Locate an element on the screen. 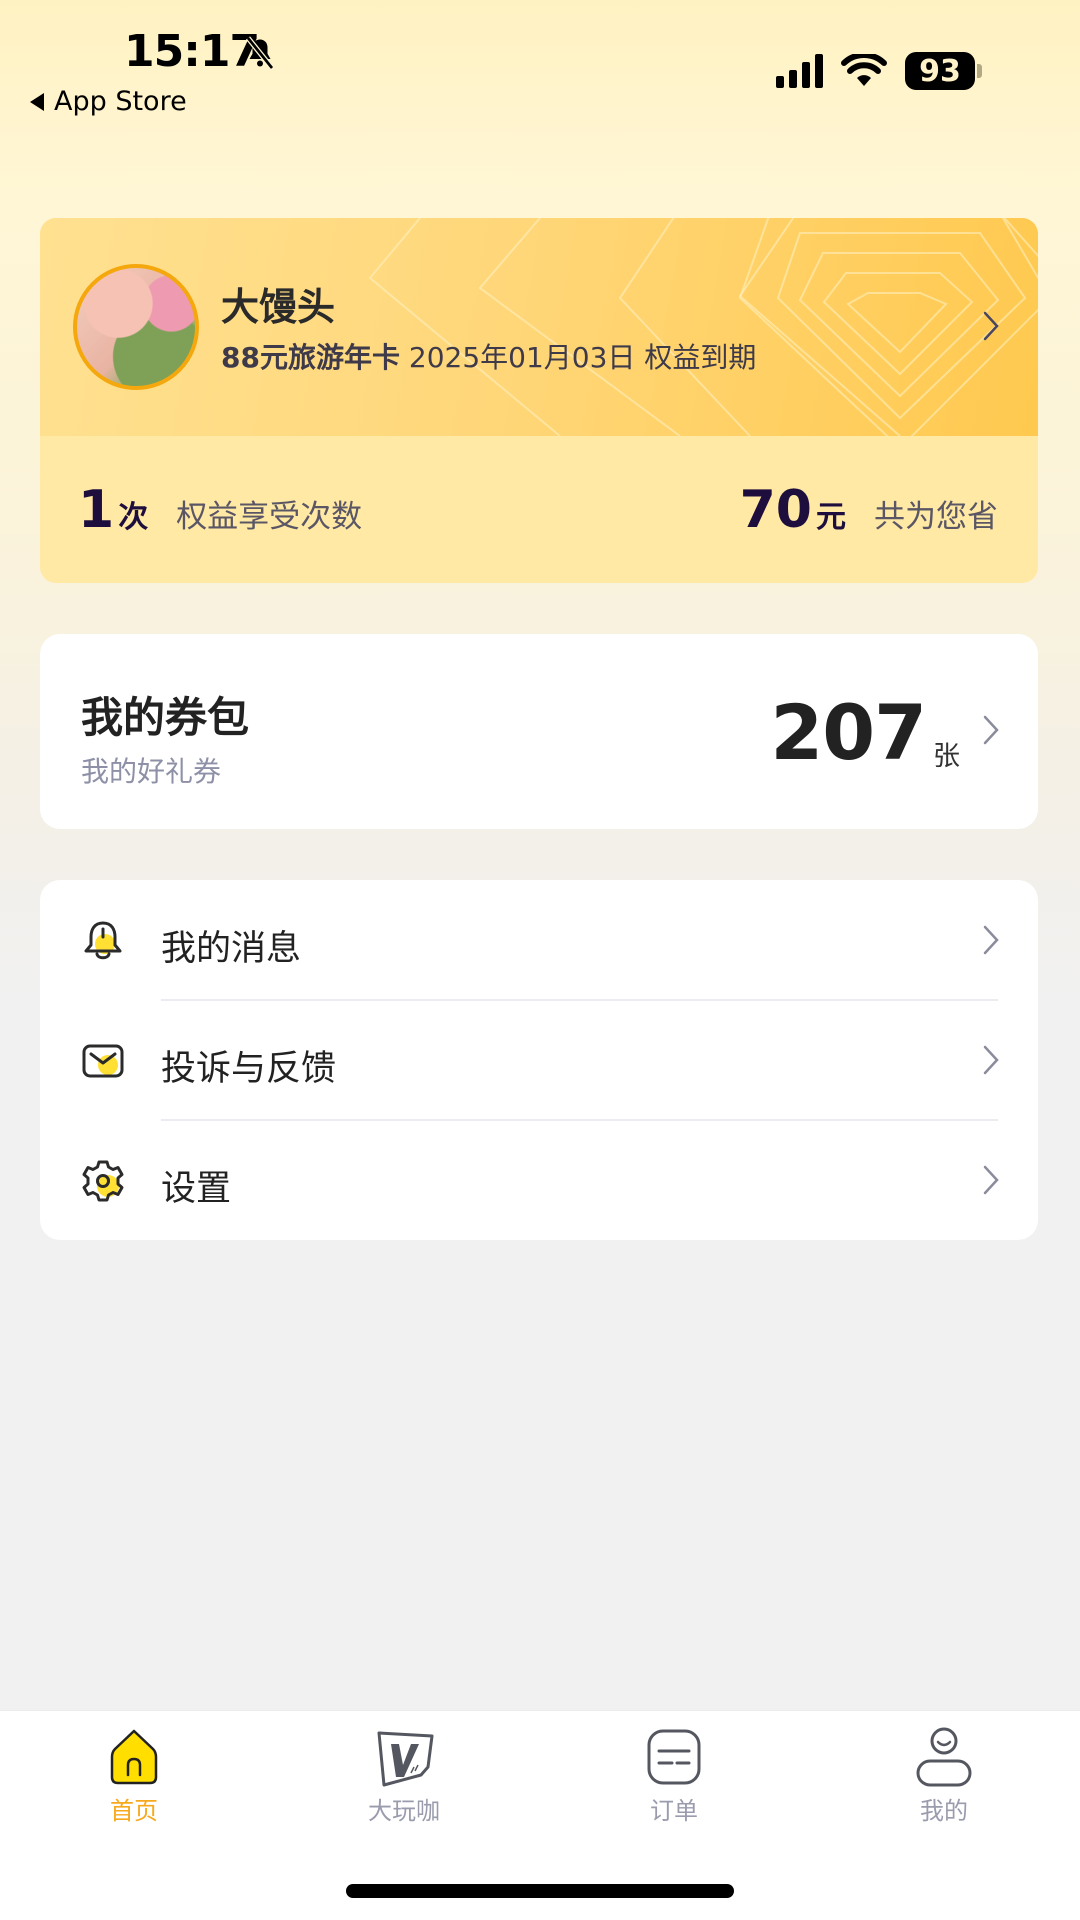 This screenshot has width=1080, height=1920. savings-stat: 70 元 共为您省 is located at coordinates (869, 510).